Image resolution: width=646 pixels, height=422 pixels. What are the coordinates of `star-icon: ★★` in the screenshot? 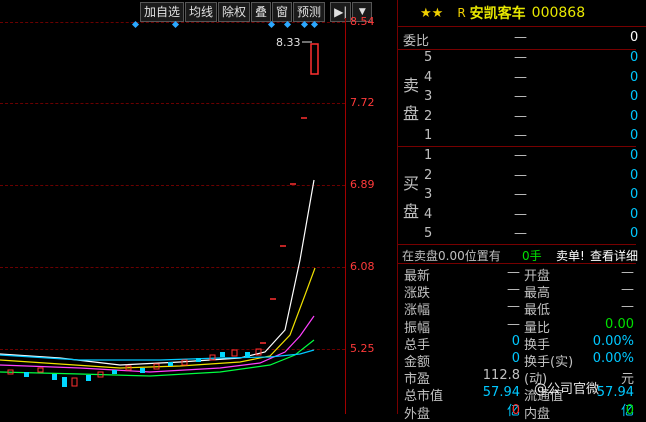 It's located at (431, 13).